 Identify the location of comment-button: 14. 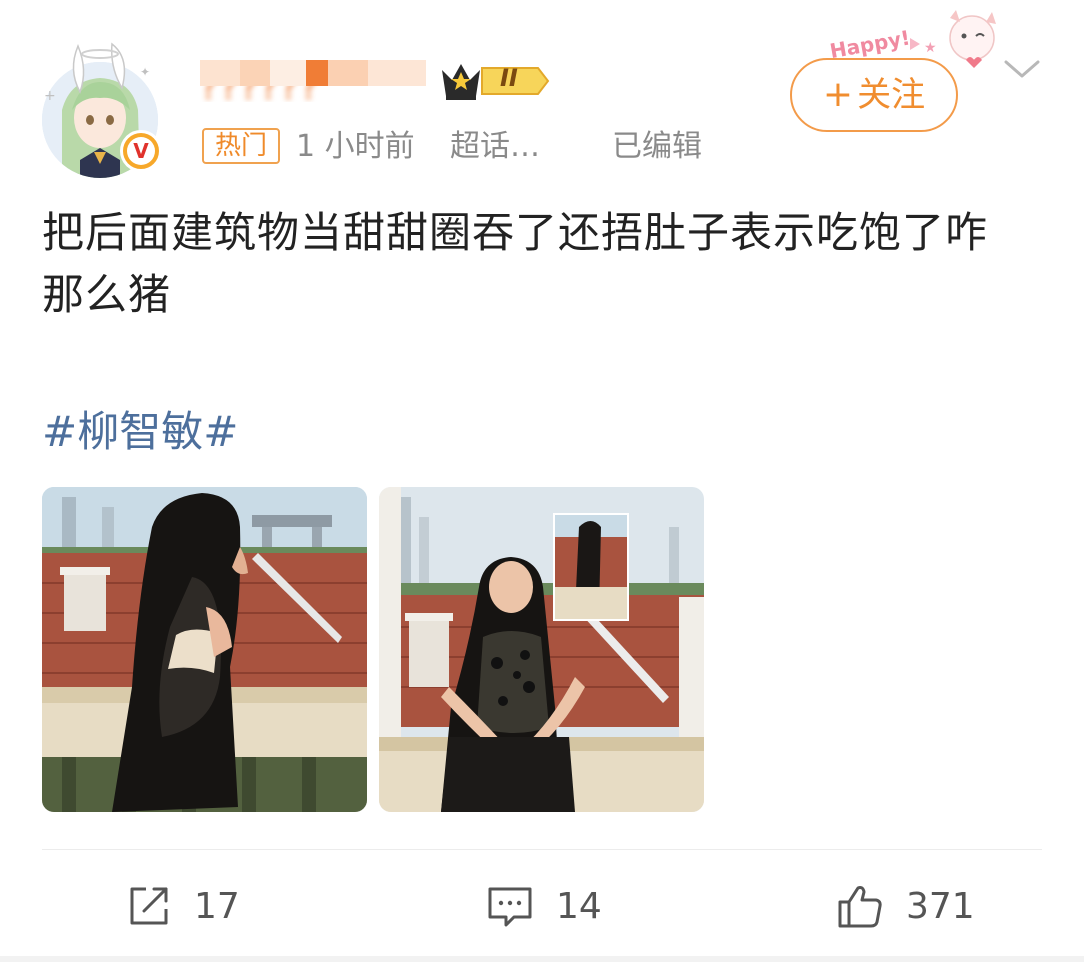
(544, 906).